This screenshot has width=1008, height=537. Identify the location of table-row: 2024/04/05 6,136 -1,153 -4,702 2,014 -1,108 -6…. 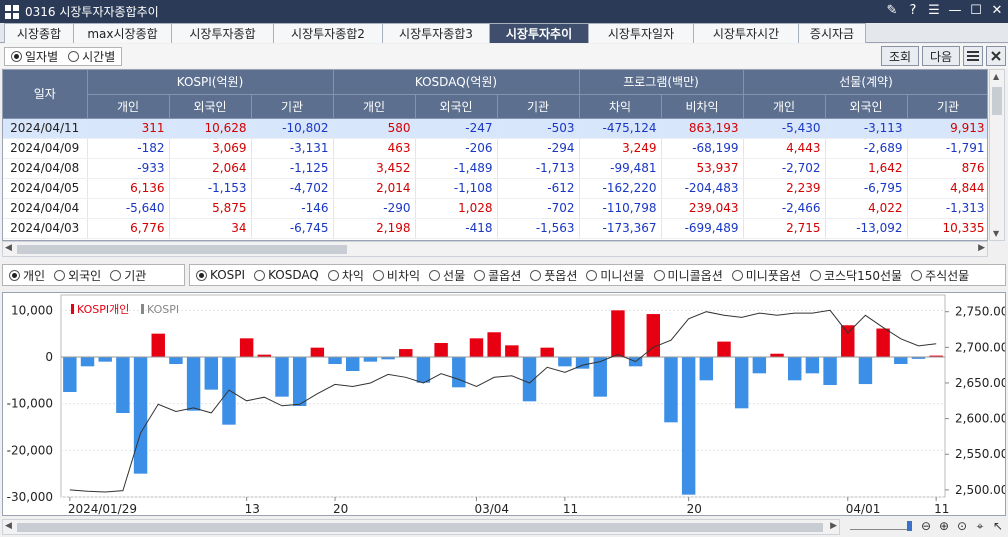
(495, 188).